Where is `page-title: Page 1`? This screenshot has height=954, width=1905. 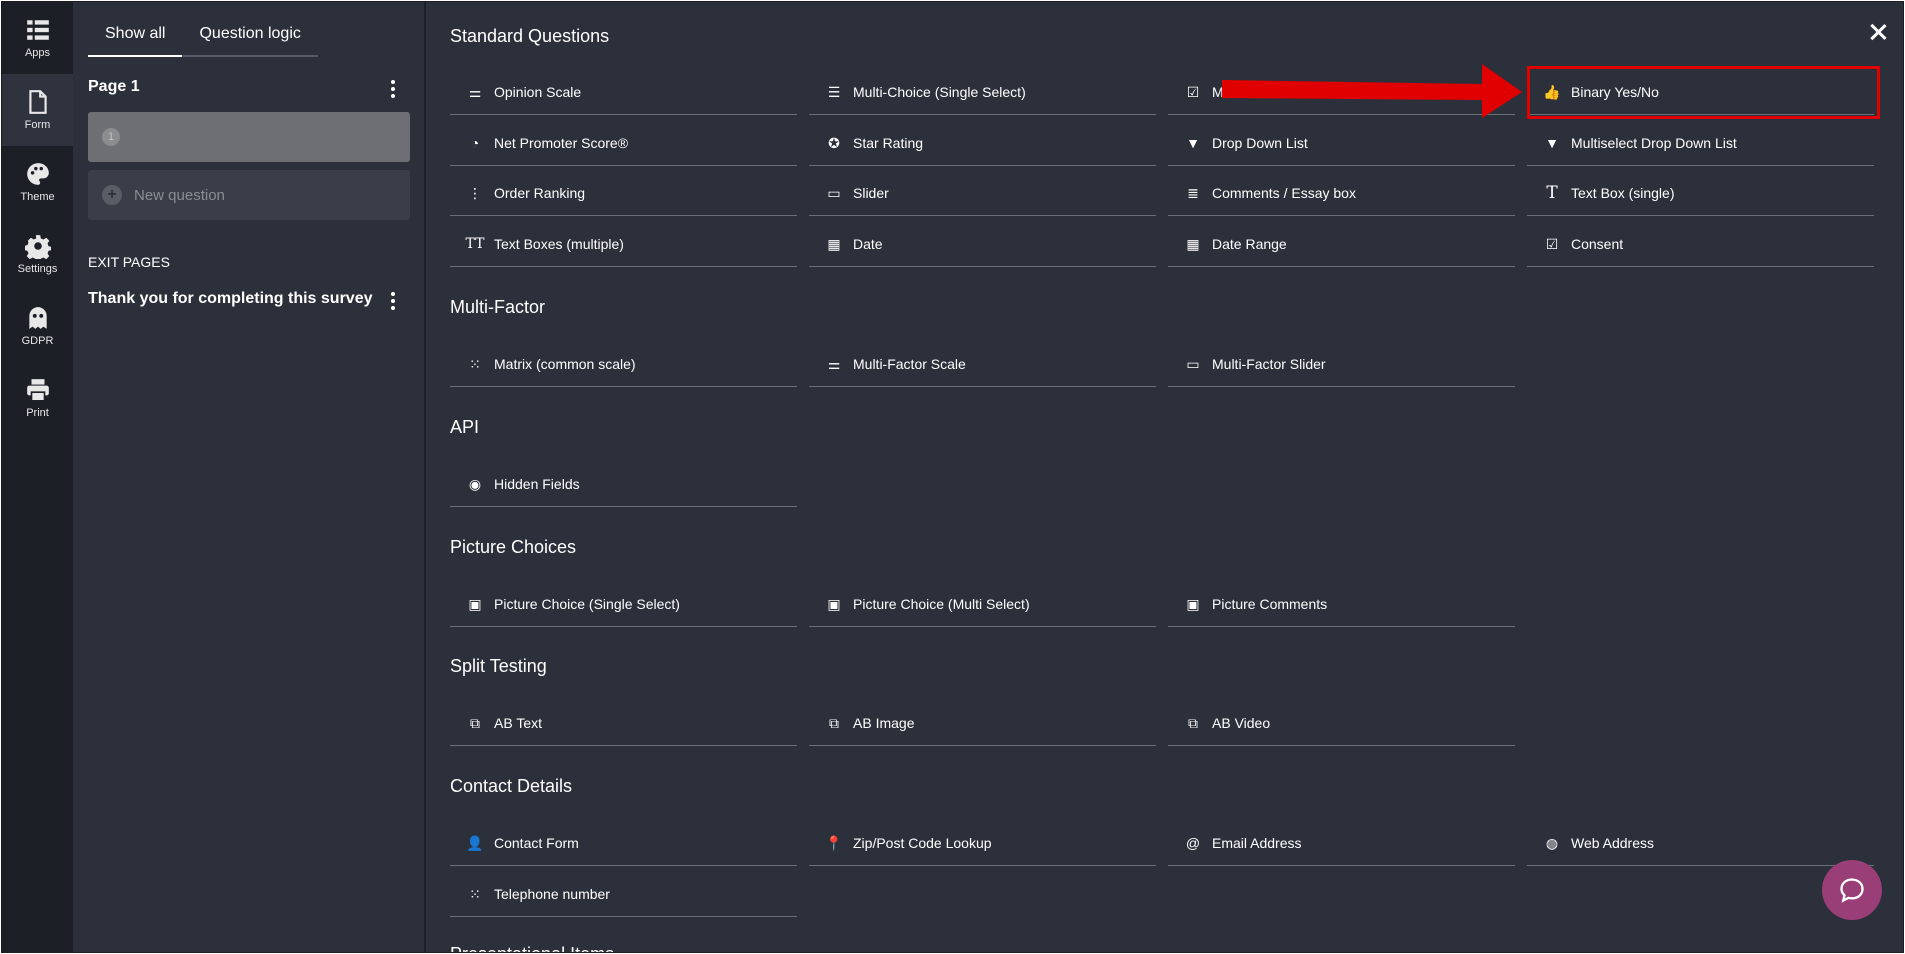
page-title: Page 1 is located at coordinates (114, 86).